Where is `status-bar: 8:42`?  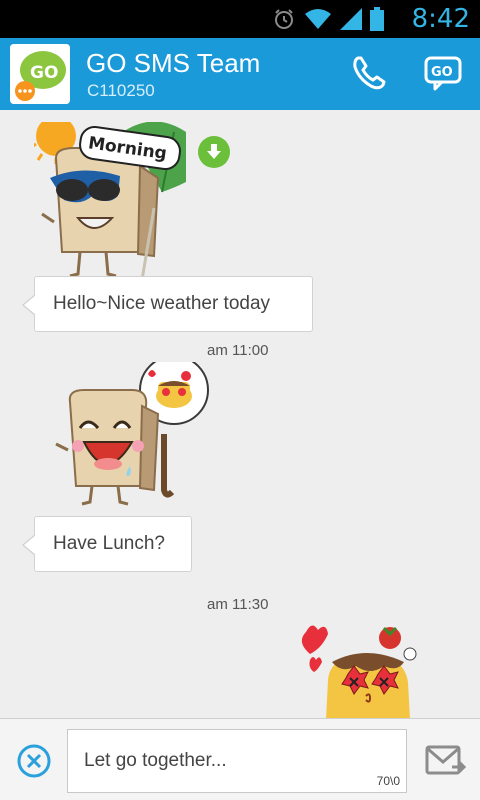
status-bar: 8:42 is located at coordinates (240, 19).